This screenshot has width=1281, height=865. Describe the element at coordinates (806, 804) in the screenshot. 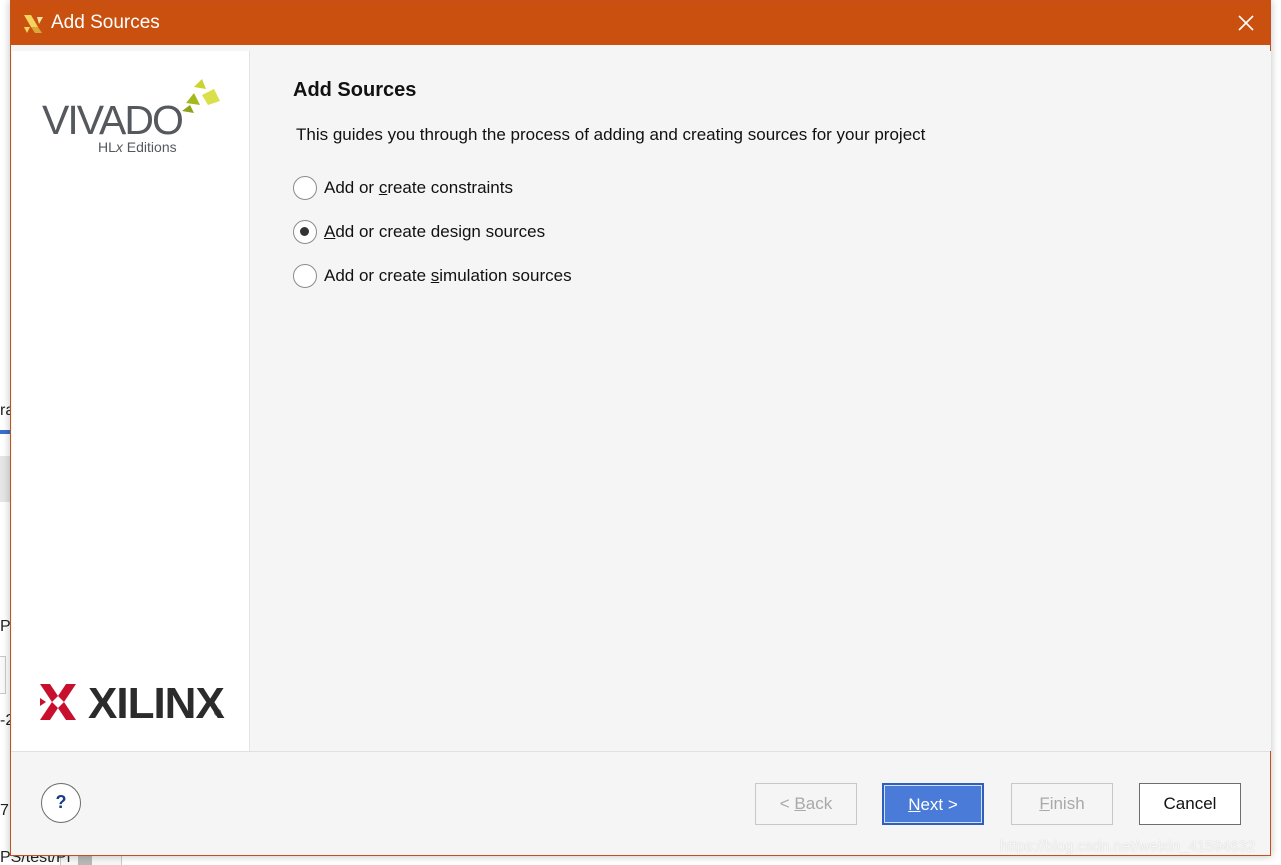

I see `back-button: < Back` at that location.